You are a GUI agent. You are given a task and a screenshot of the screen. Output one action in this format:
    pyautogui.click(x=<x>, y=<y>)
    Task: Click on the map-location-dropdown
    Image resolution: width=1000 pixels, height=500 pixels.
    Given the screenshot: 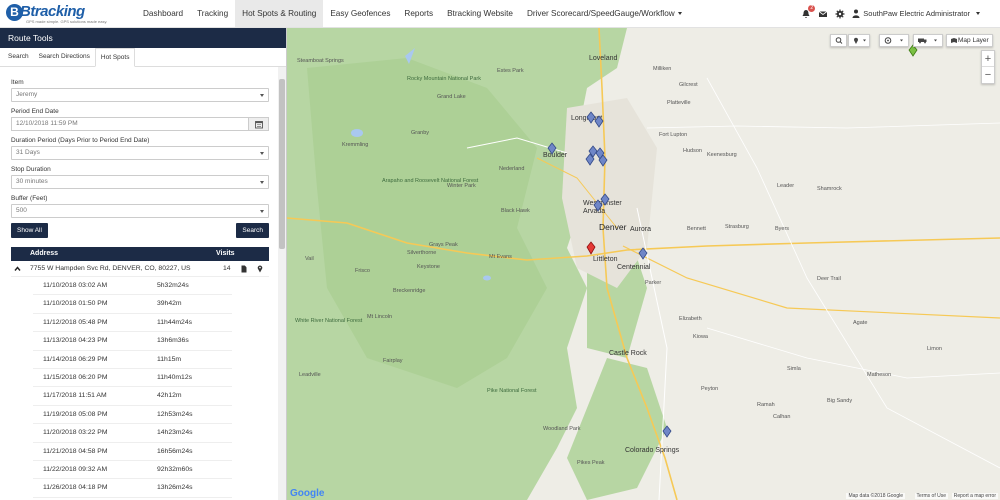 What is the action you would take?
    pyautogui.click(x=894, y=40)
    